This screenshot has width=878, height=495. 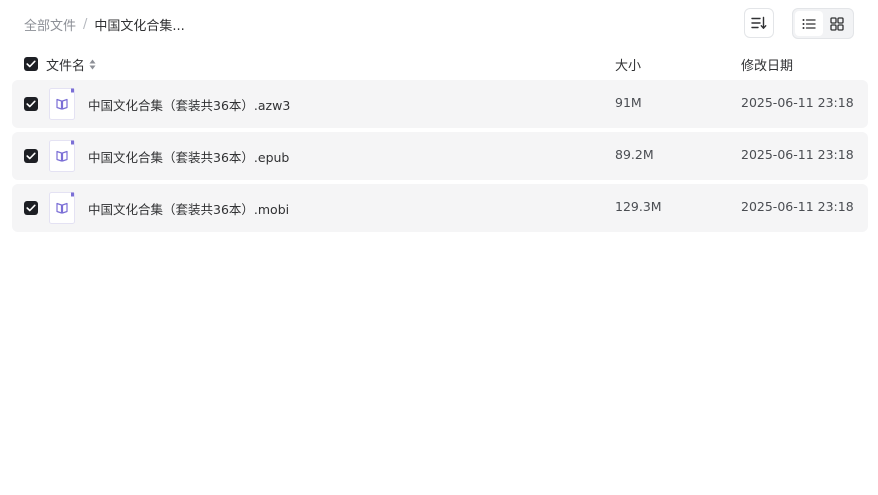 I want to click on file-name: 中国文化合集（套装共36本）.mobi, so click(x=188, y=208).